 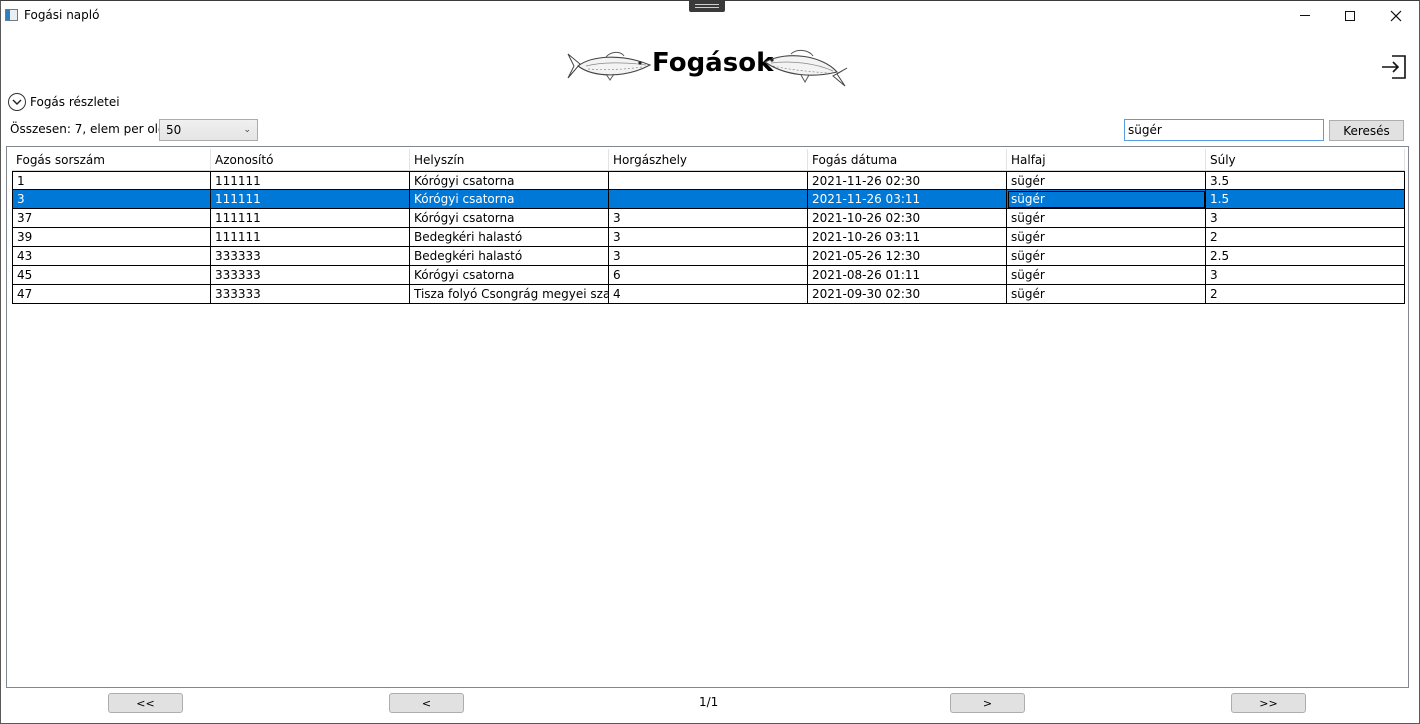 I want to click on table-cell: 39, so click(x=111, y=237).